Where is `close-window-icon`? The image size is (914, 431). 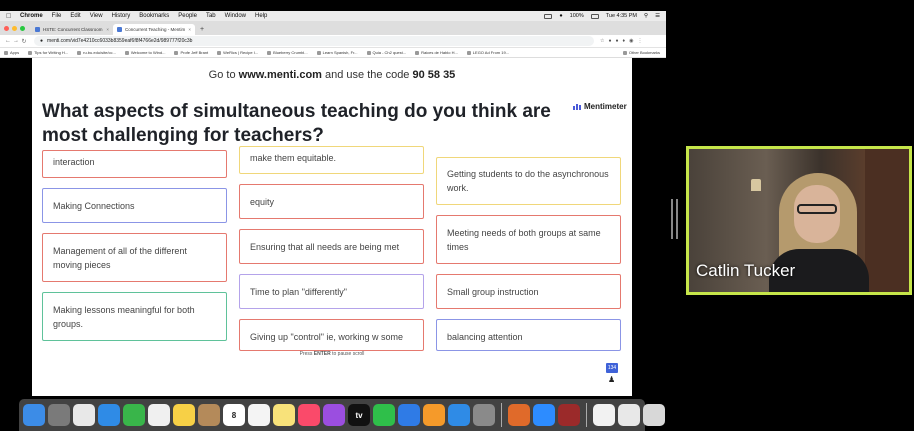
close-window-icon is located at coordinates (6, 28).